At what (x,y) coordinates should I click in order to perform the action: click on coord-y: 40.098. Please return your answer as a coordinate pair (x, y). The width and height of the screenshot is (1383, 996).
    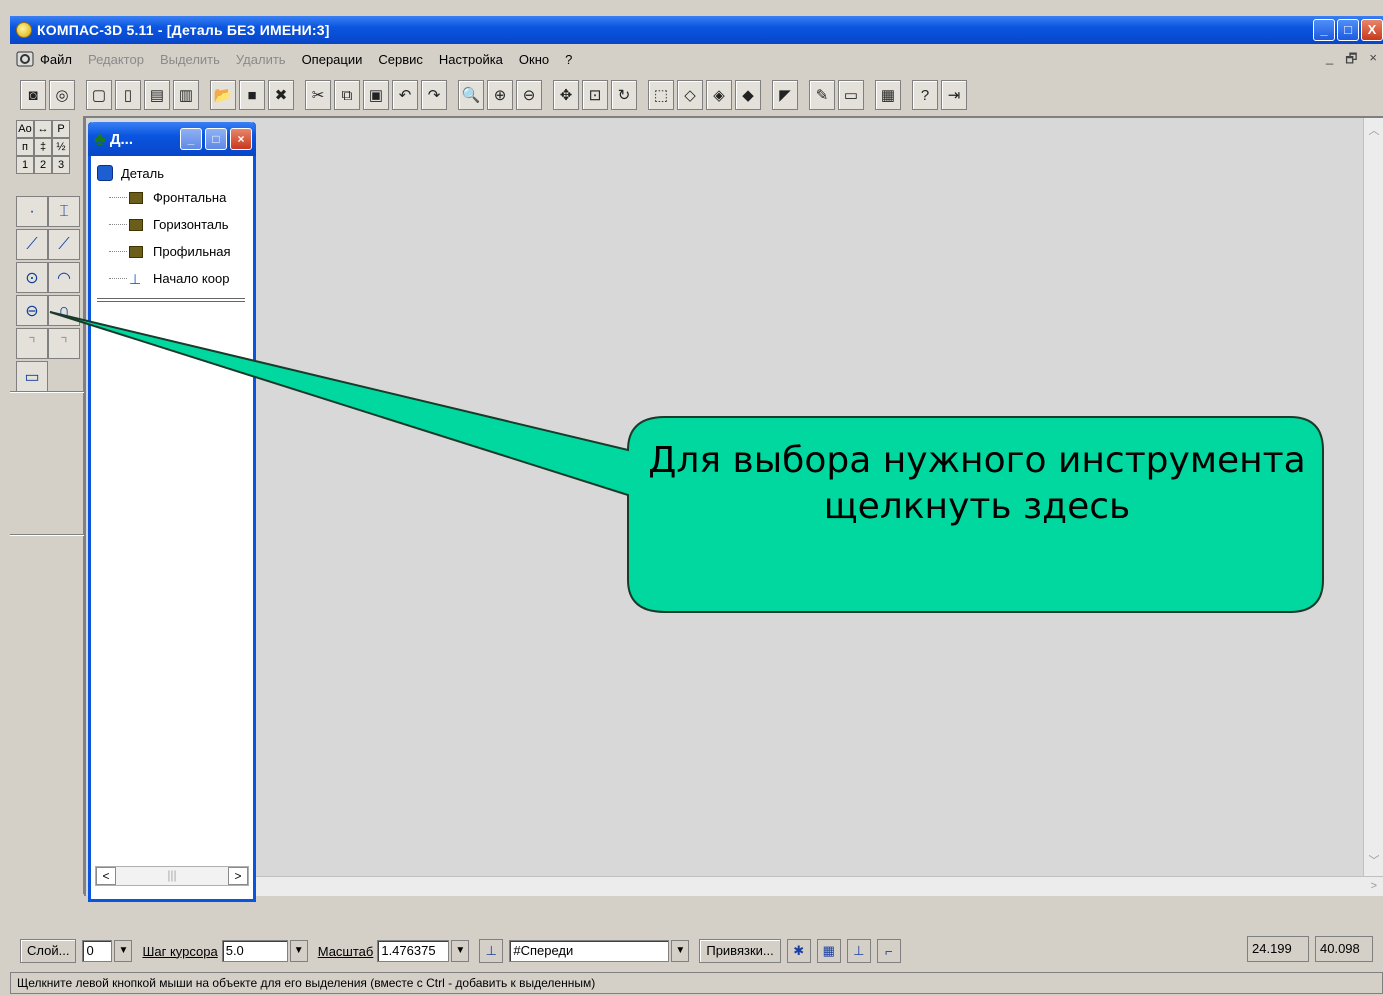
    Looking at the image, I should click on (1344, 949).